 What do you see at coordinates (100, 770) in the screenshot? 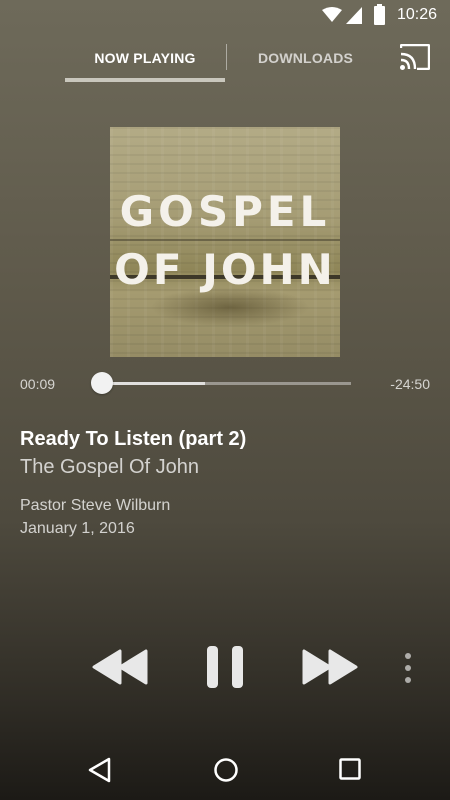
I see `back-icon` at bounding box center [100, 770].